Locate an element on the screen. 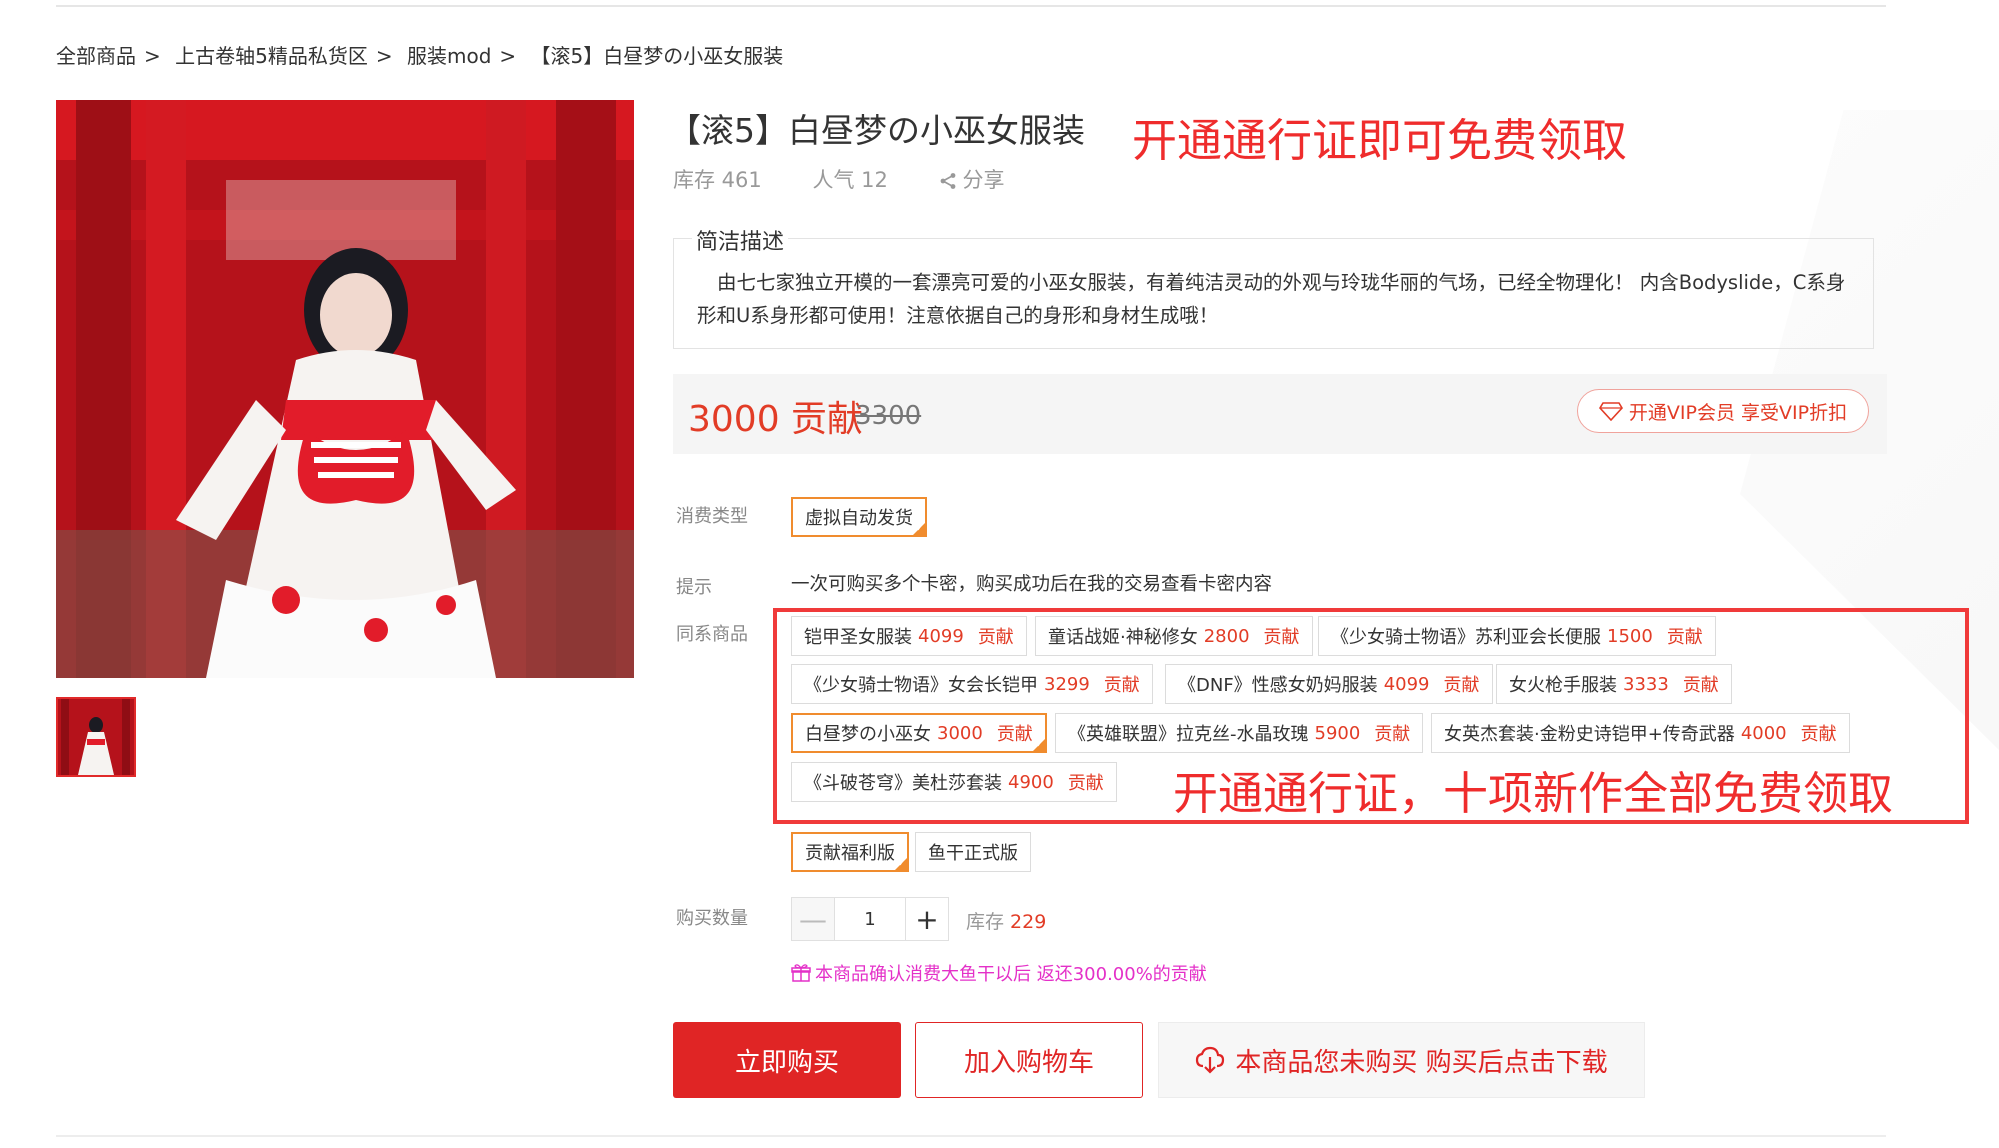  consume-type-option: 虚拟自动发货 is located at coordinates (859, 517).